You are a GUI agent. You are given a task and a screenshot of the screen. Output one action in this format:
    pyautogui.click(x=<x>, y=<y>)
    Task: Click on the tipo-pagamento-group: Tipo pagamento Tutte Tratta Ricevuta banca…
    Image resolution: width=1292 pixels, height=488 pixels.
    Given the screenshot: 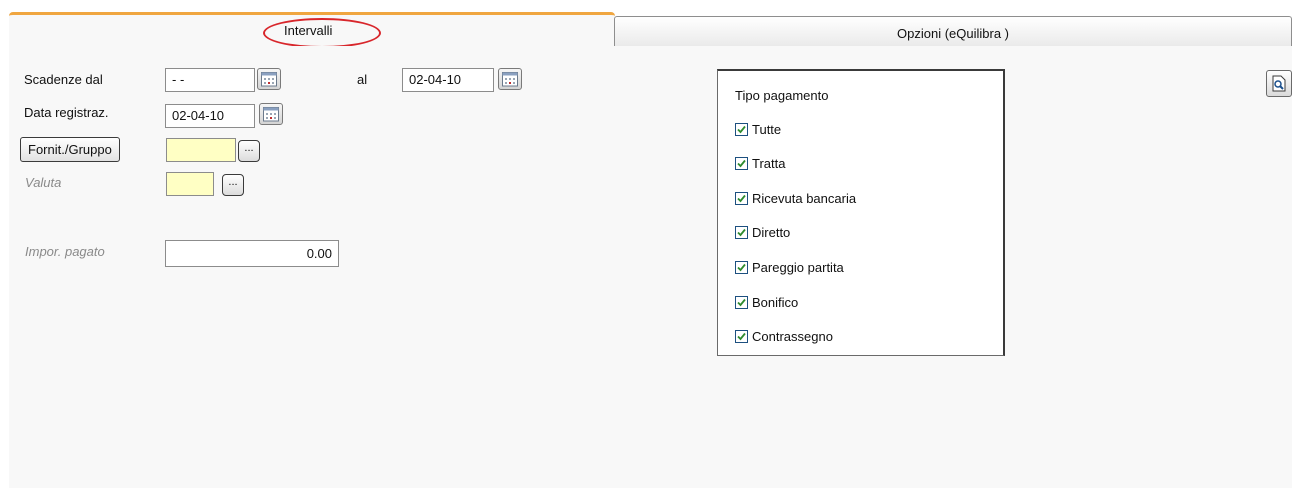 What is the action you would take?
    pyautogui.click(x=861, y=212)
    